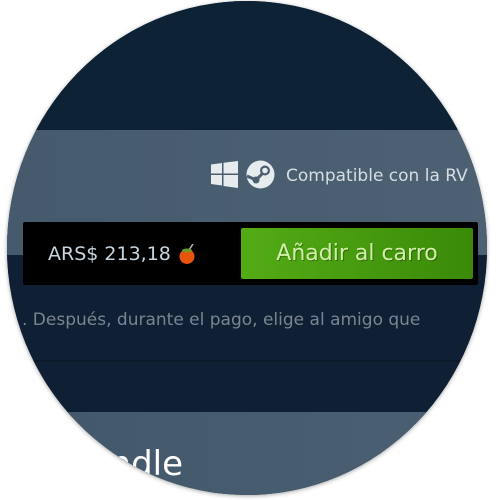 The width and height of the screenshot is (500, 500). I want to click on price-label: ARS$ 213,18, so click(109, 253).